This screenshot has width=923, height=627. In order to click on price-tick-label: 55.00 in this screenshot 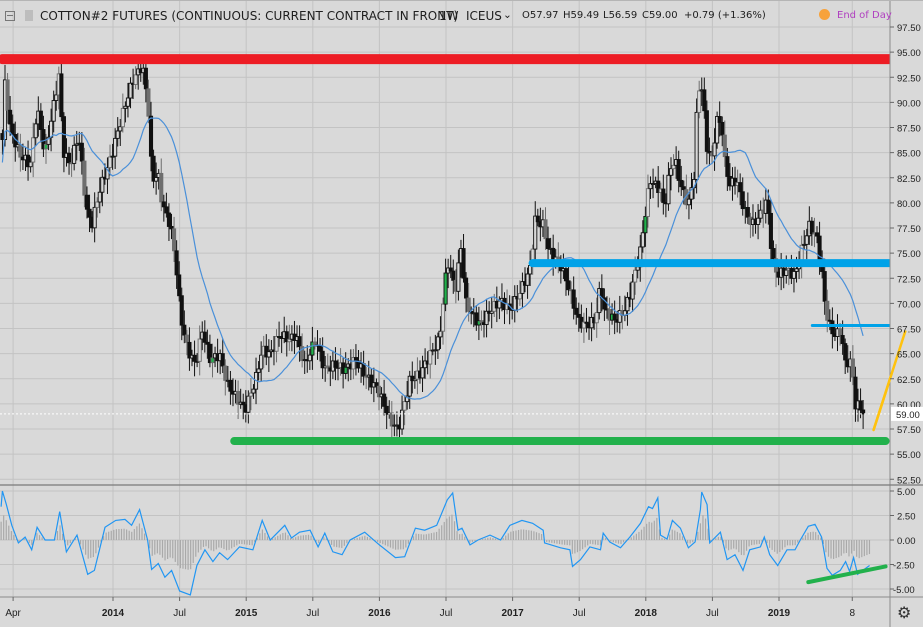, I will do `click(909, 455)`.